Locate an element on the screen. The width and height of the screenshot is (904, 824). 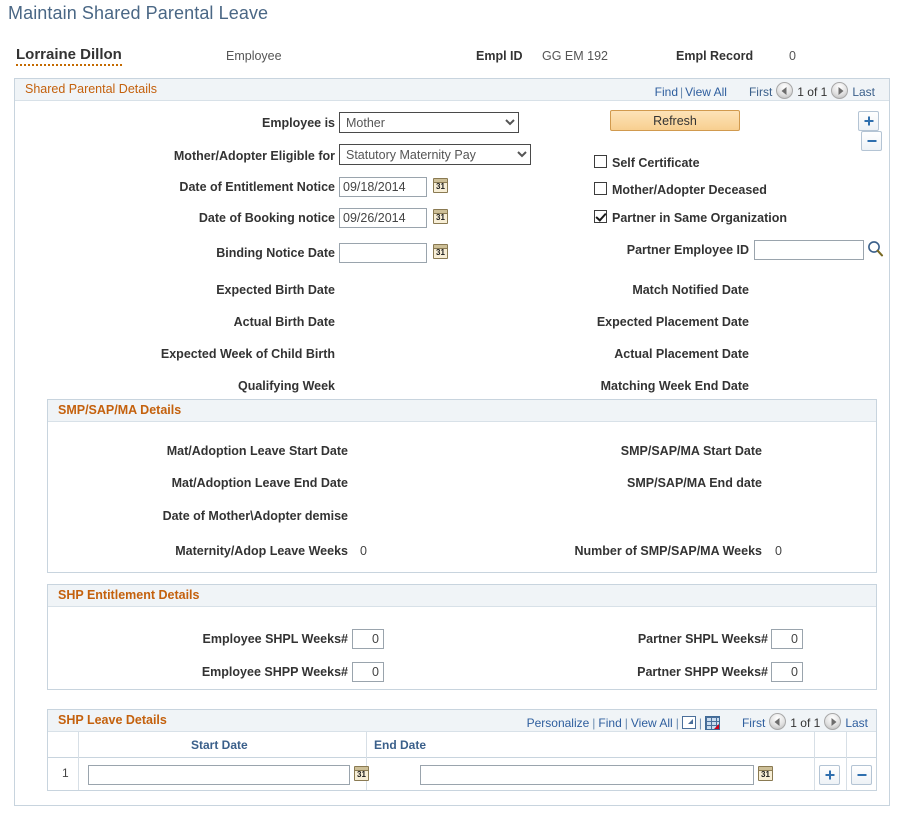
grid-find-link: Find is located at coordinates (609, 723).